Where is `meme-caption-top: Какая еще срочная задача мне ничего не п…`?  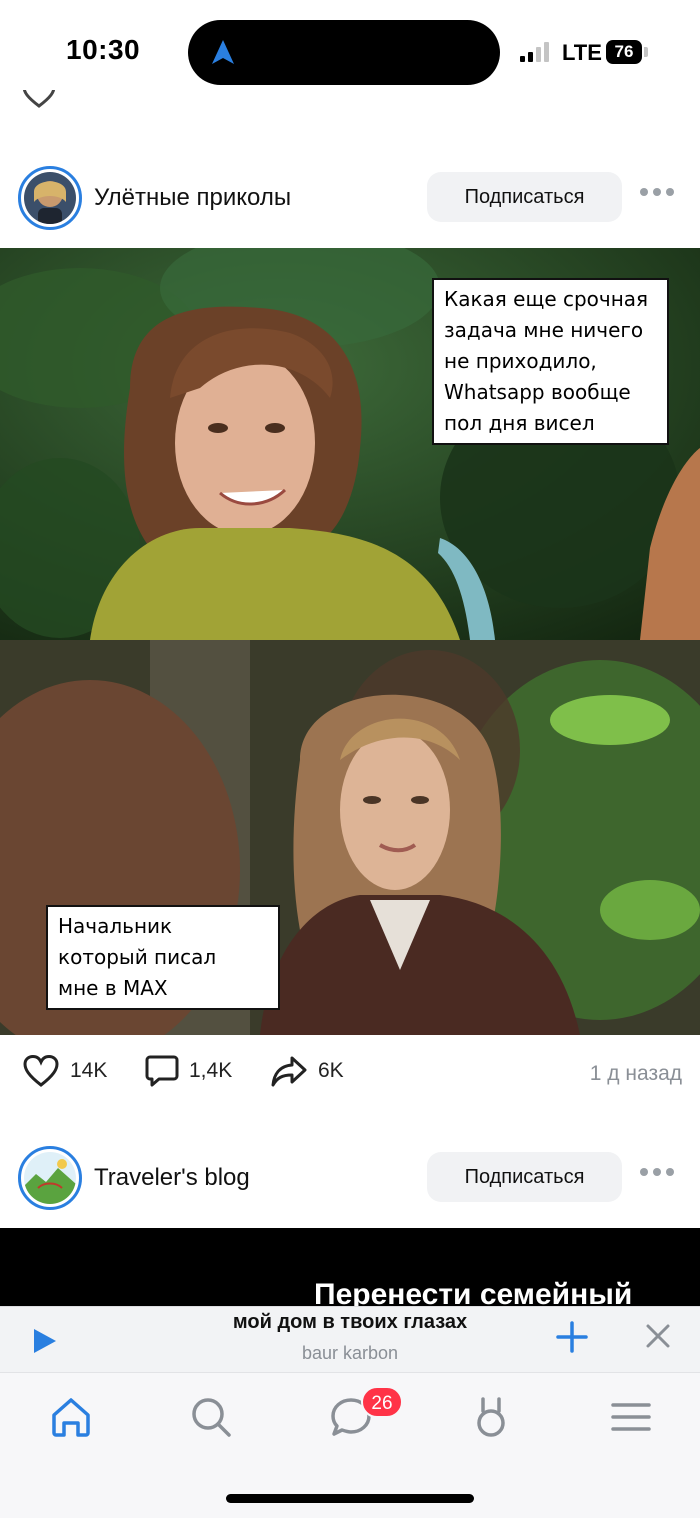 meme-caption-top: Какая еще срочная задача мне ничего не п… is located at coordinates (550, 361).